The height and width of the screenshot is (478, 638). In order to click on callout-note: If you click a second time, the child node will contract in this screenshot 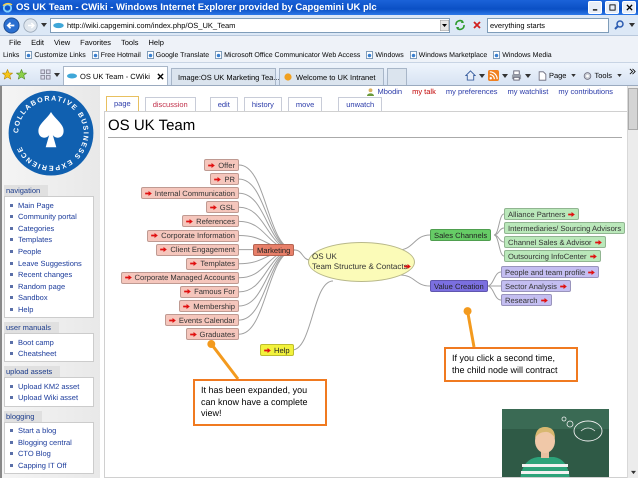, I will do `click(511, 364)`.